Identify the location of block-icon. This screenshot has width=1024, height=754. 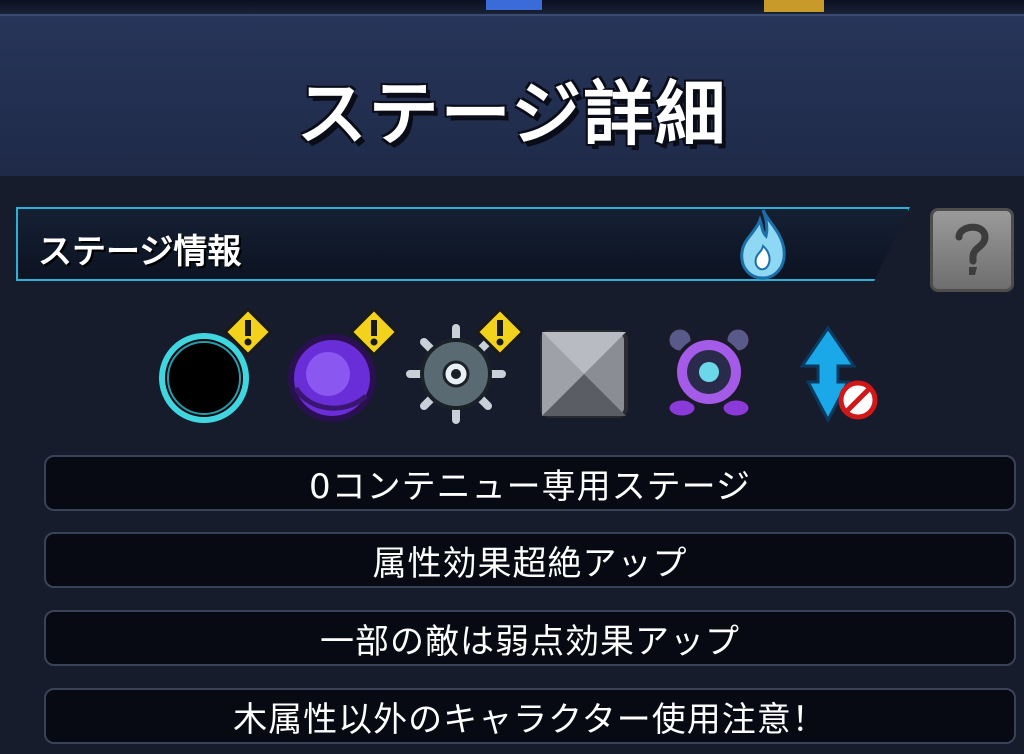
(584, 376).